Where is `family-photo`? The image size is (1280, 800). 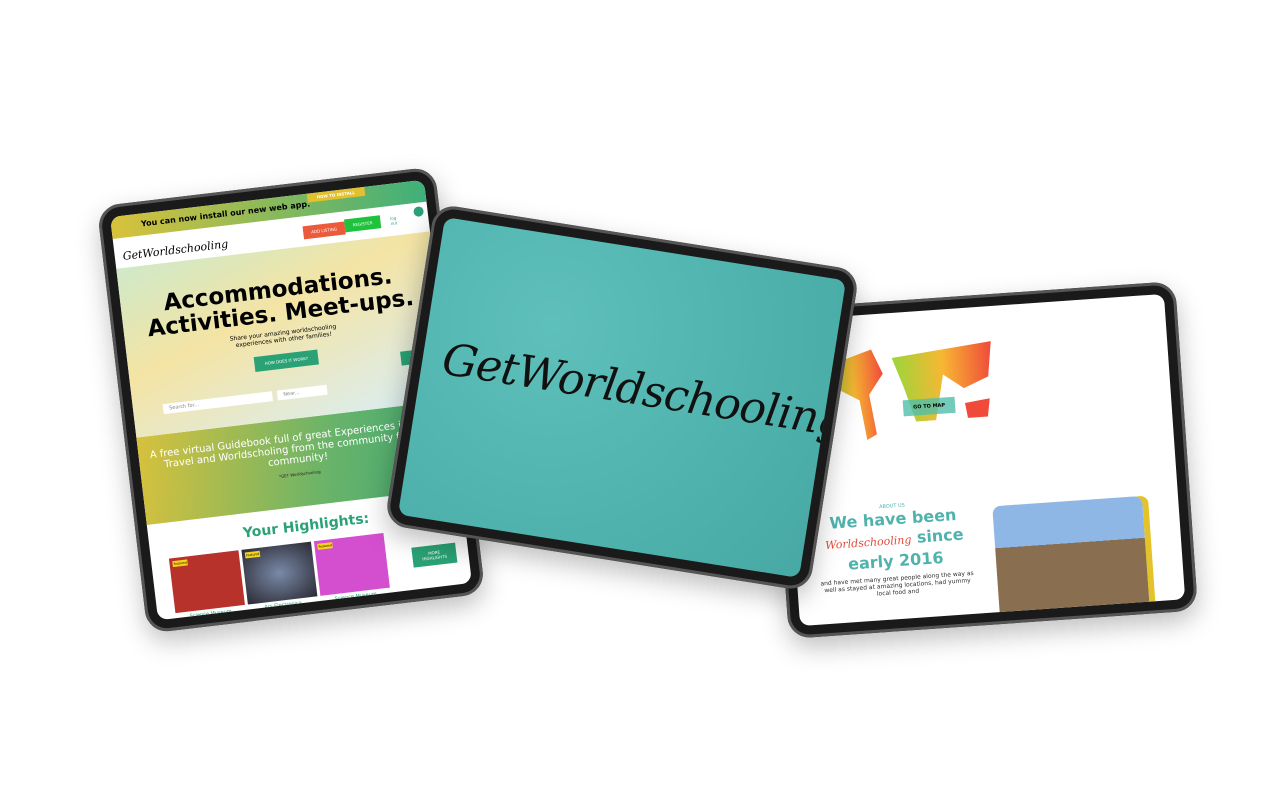 family-photo is located at coordinates (1071, 561).